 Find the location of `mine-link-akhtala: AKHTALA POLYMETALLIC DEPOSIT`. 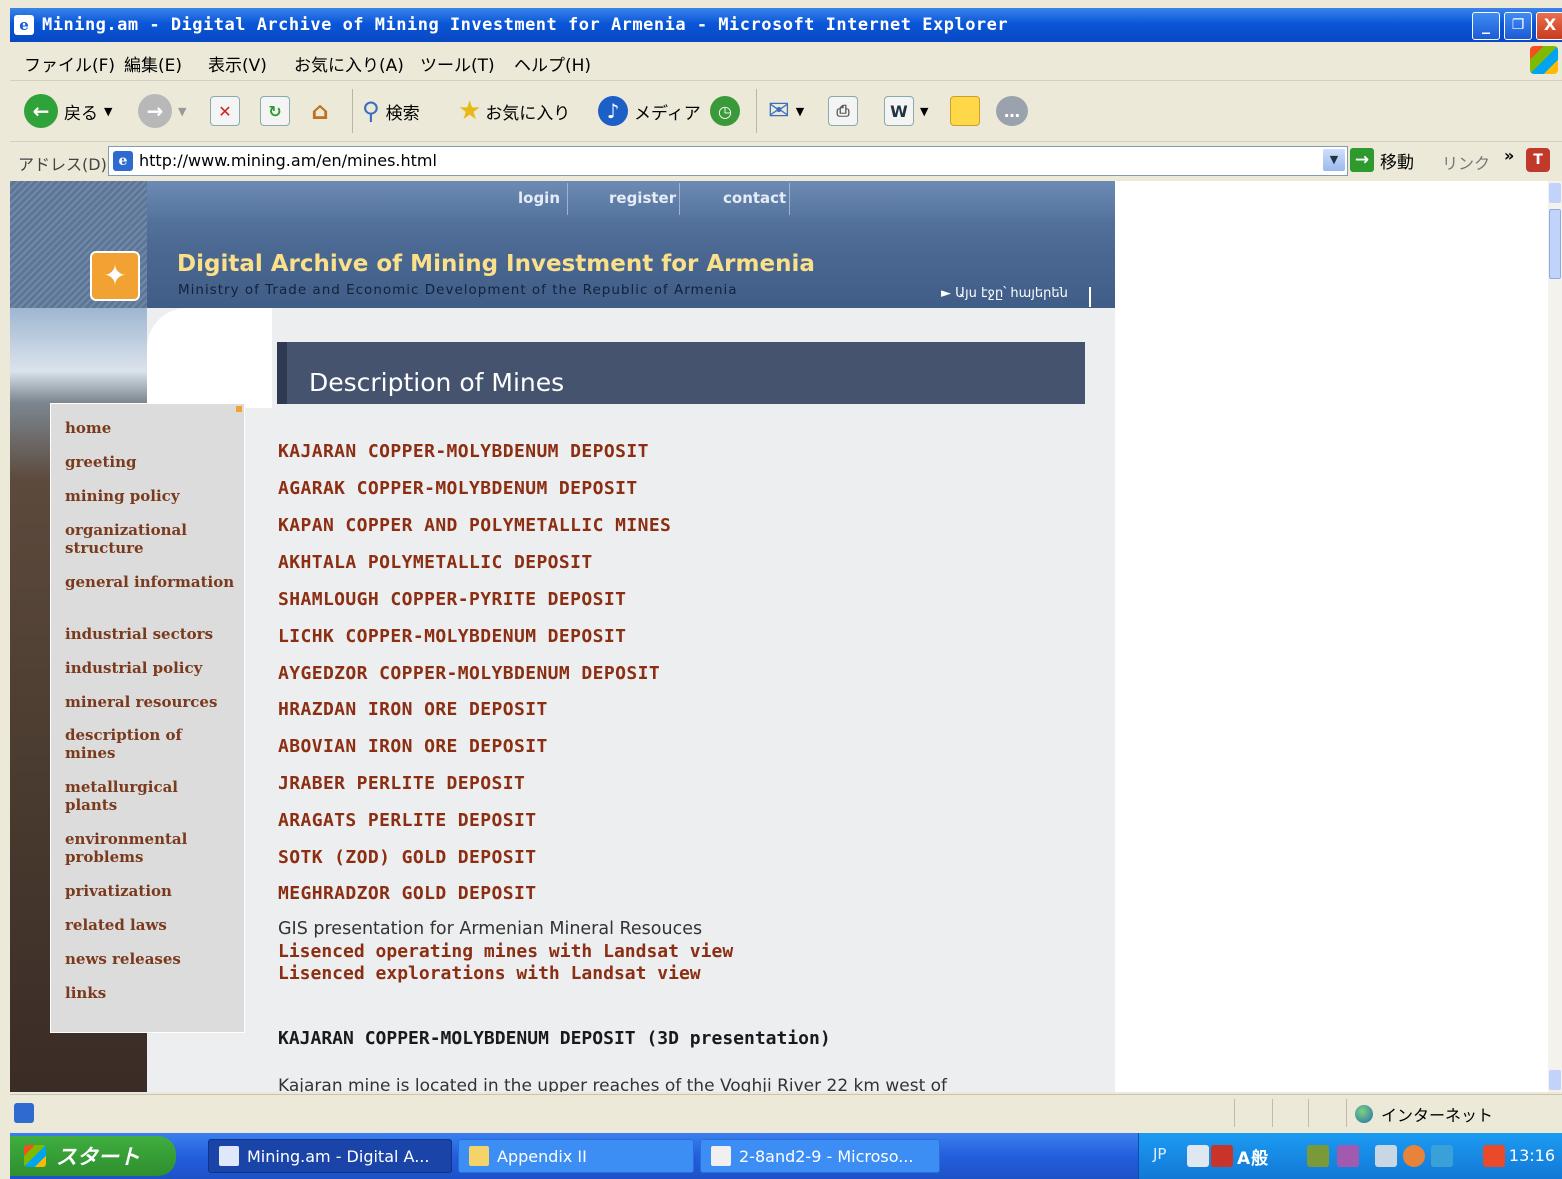

mine-link-akhtala: AKHTALA POLYMETALLIC DEPOSIT is located at coordinates (435, 562).